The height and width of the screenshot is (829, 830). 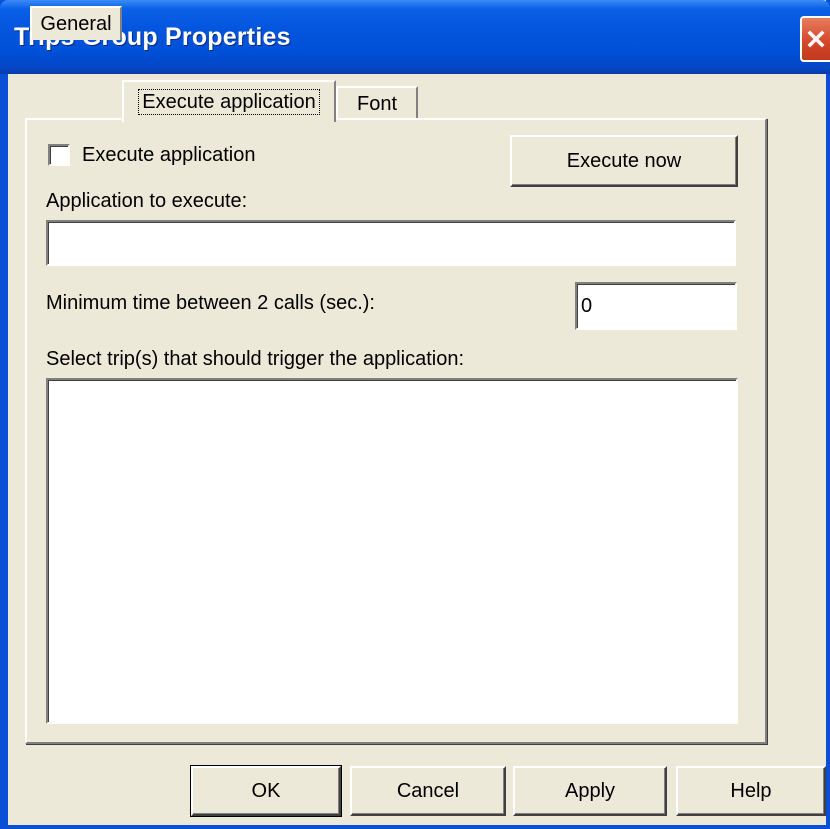 I want to click on application-to-execute-label: Application to execute:, so click(x=147, y=201).